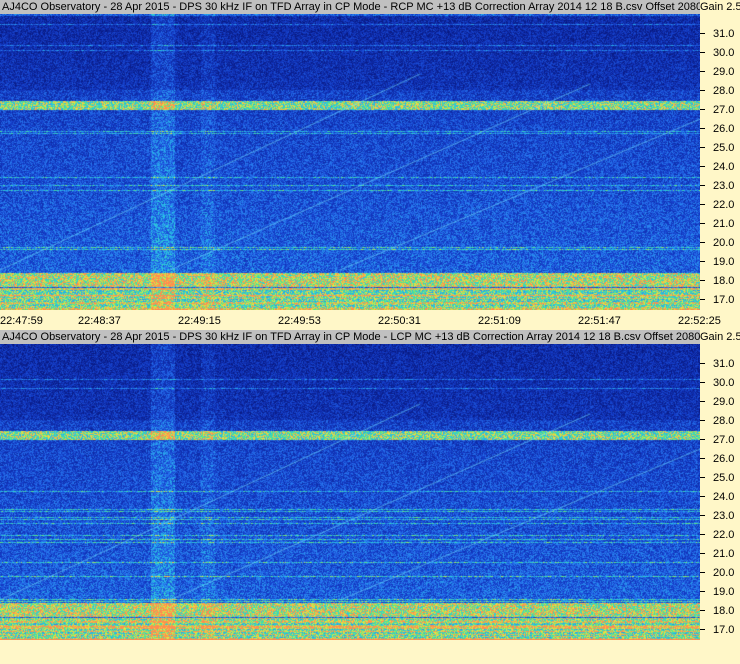  I want to click on status-strip, so click(370, 652).